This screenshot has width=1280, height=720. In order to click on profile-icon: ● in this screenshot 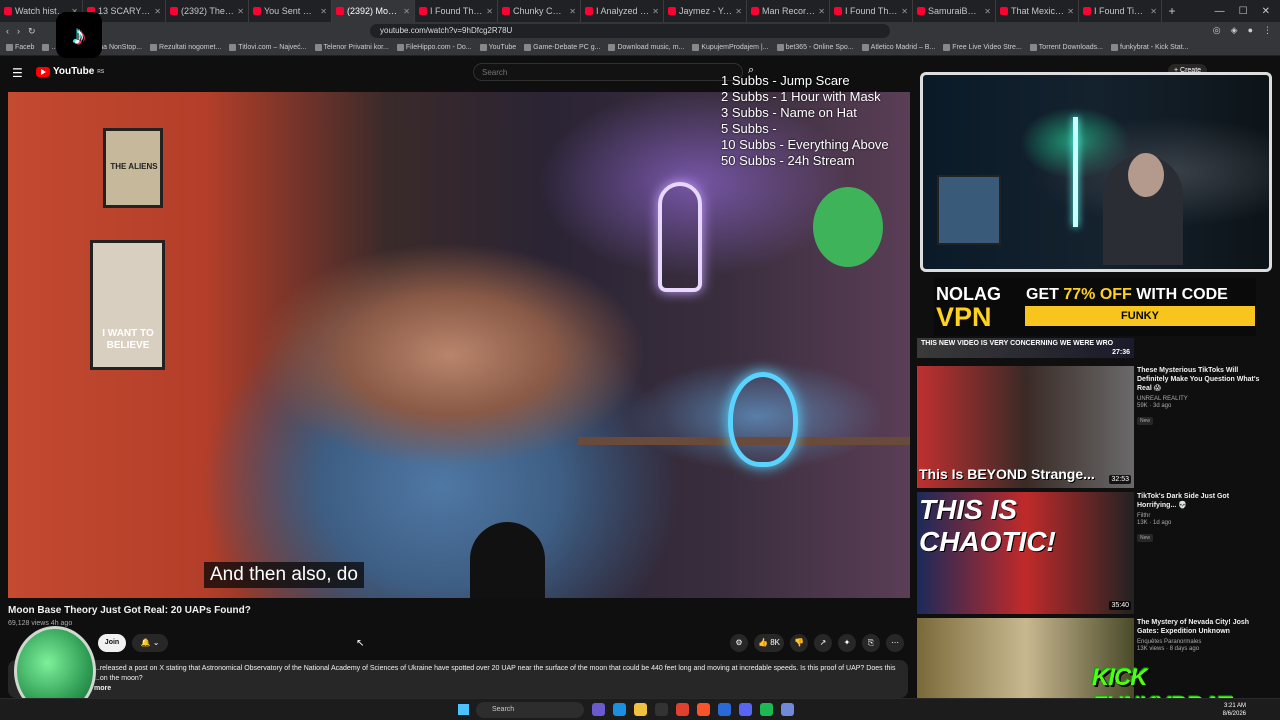, I will do `click(1250, 30)`.